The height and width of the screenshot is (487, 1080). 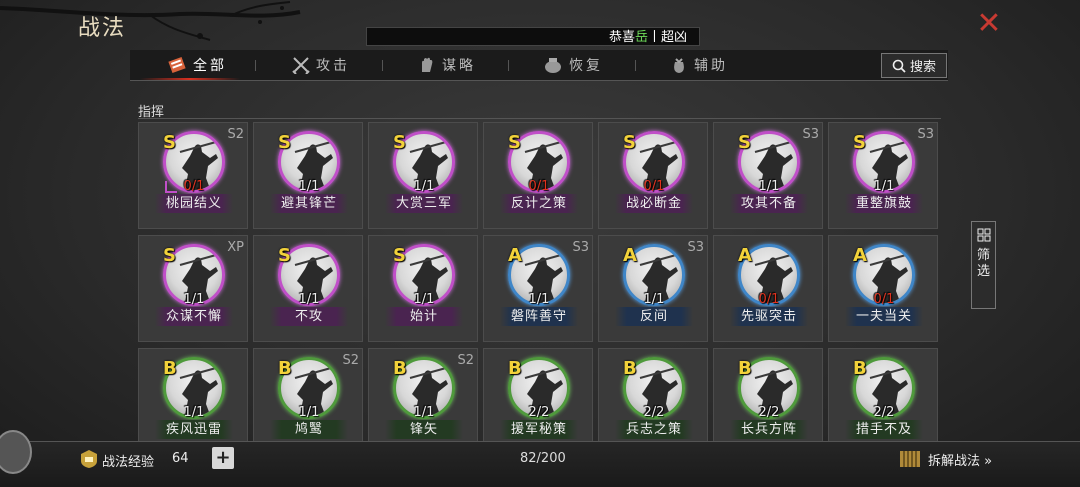 I want to click on tab-support: 辅助, so click(x=699, y=65).